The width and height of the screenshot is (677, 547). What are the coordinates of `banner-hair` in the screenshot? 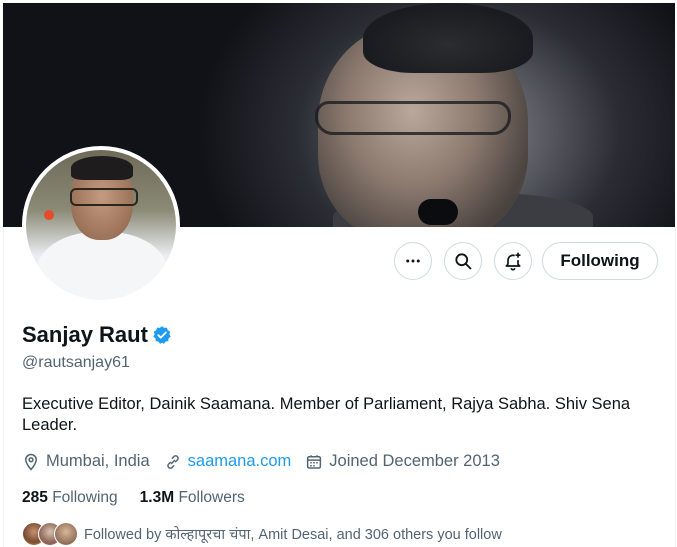 It's located at (448, 38).